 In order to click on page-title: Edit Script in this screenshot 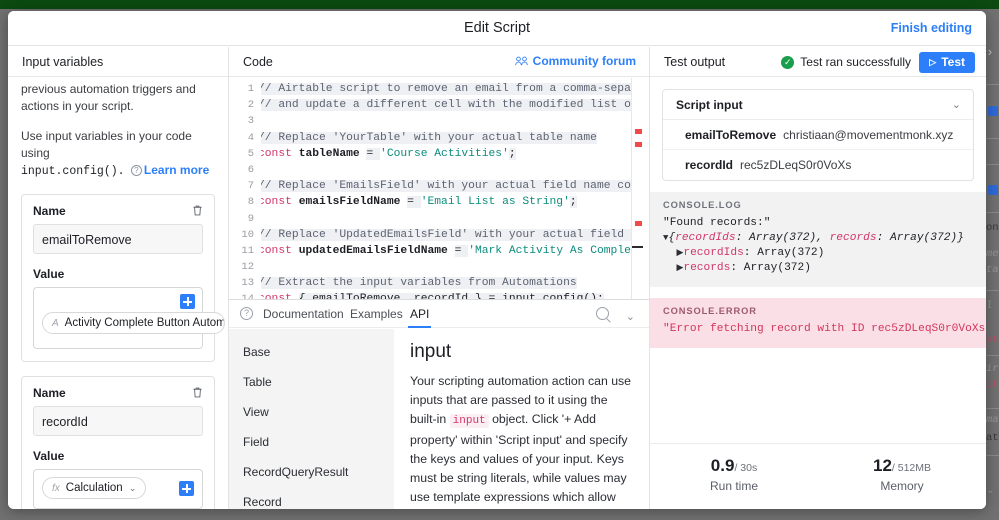, I will do `click(497, 28)`.